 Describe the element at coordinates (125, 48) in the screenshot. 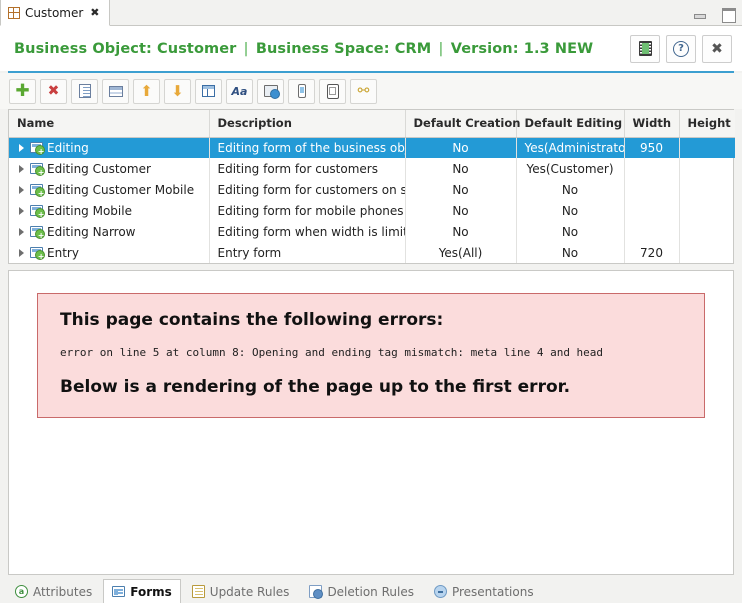

I see `business-object-label: Business Object: Customer` at that location.